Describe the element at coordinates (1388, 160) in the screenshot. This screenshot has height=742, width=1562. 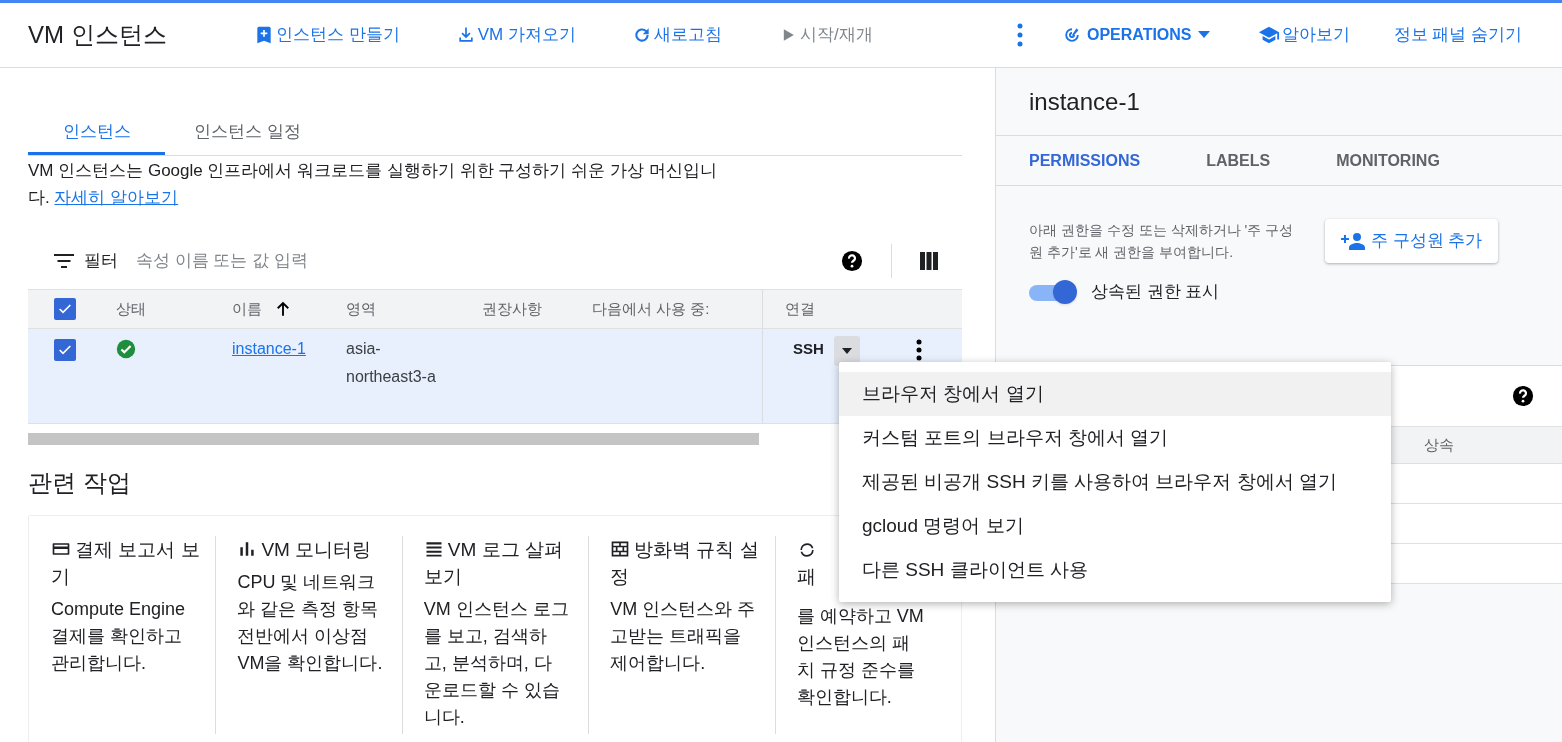
I see `panel-tab: MONITORING` at that location.